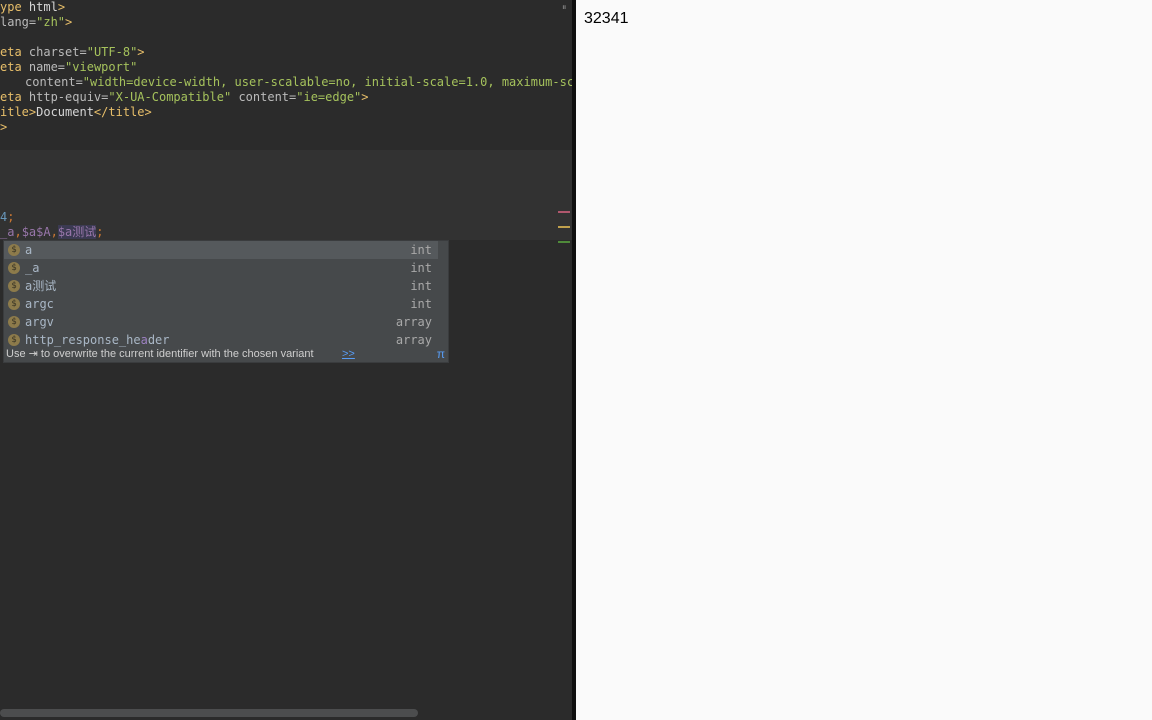 Image resolution: width=1152 pixels, height=720 pixels. Describe the element at coordinates (286, 187) in the screenshot. I see `php-block-highlight` at that location.